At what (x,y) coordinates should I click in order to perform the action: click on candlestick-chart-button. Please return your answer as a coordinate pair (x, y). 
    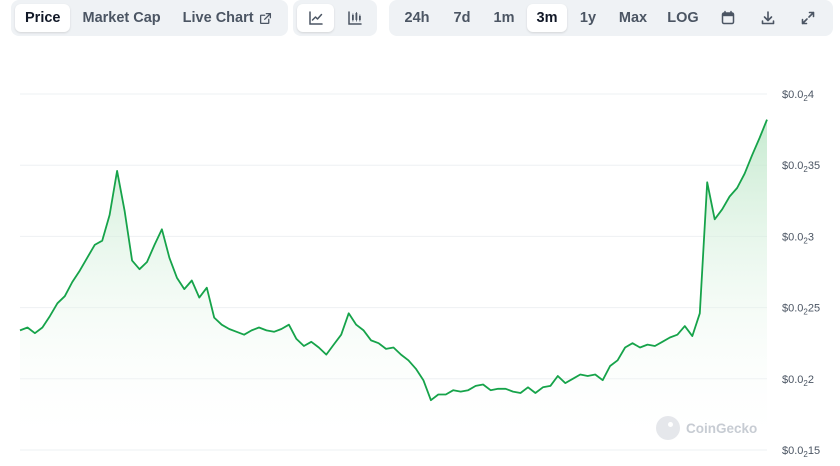
    Looking at the image, I should click on (354, 18).